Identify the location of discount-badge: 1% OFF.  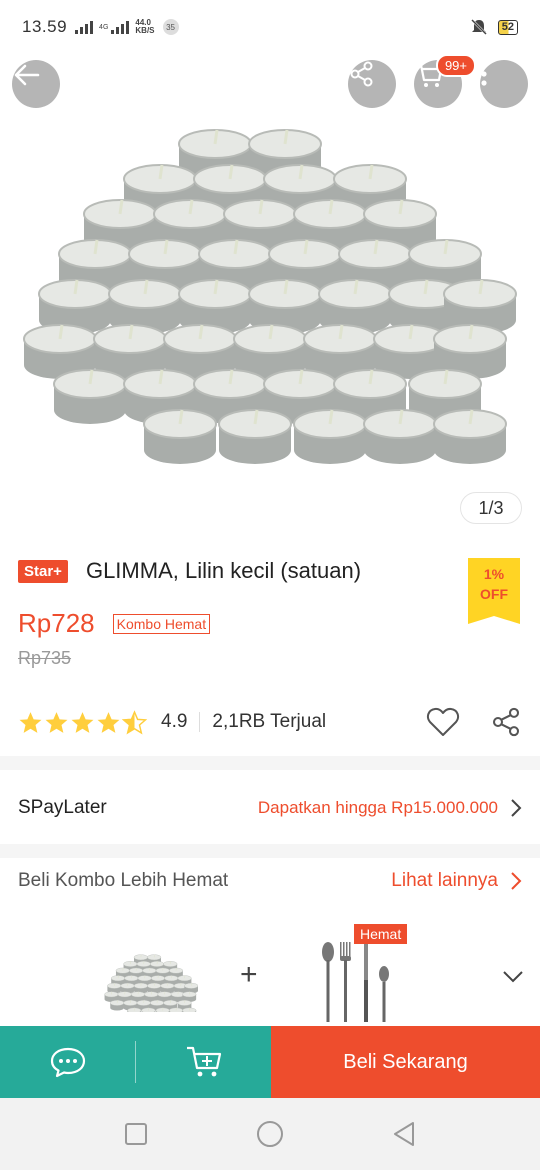
(494, 591).